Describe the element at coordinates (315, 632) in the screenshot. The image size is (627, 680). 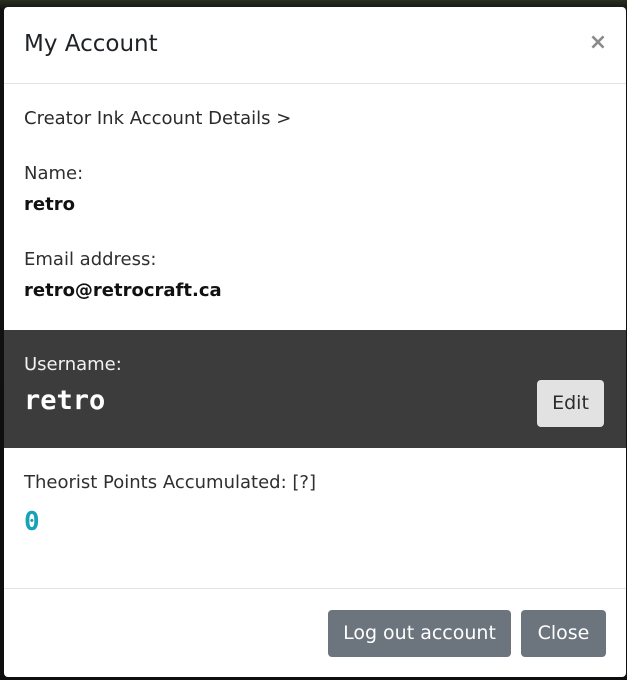
I see `modal-footer: Log out account Close` at that location.